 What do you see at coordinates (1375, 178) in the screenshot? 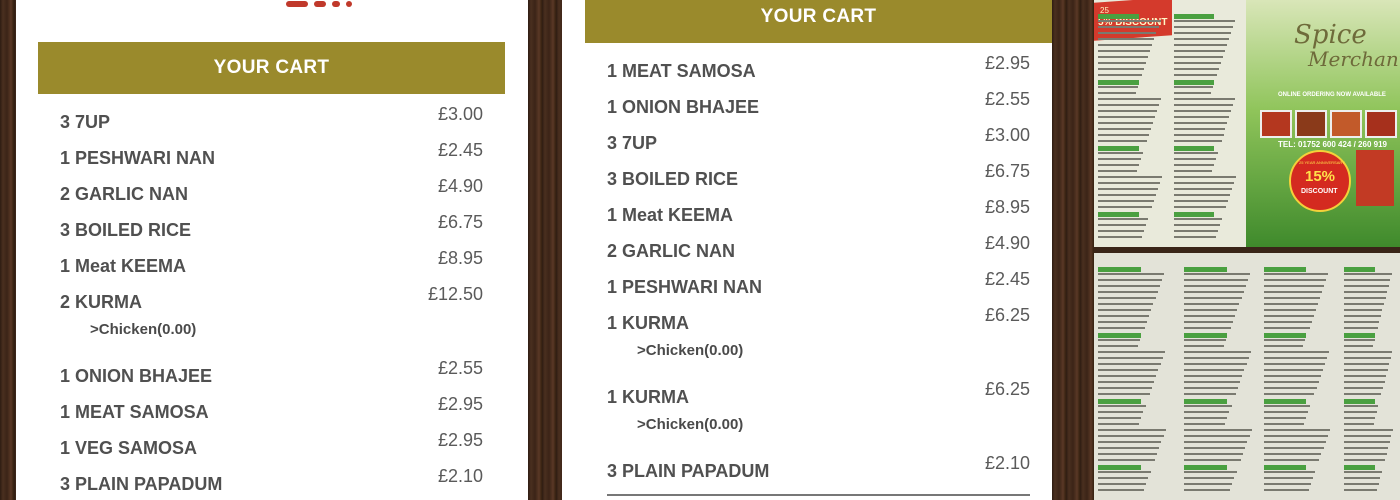
I see `red-promo-block` at bounding box center [1375, 178].